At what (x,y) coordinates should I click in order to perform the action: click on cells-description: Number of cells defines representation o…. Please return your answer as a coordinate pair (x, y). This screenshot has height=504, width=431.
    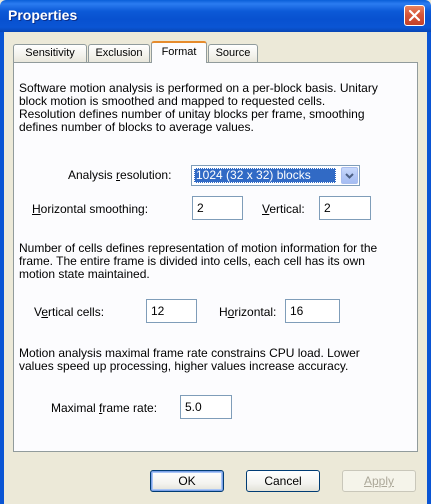
    Looking at the image, I should click on (198, 261).